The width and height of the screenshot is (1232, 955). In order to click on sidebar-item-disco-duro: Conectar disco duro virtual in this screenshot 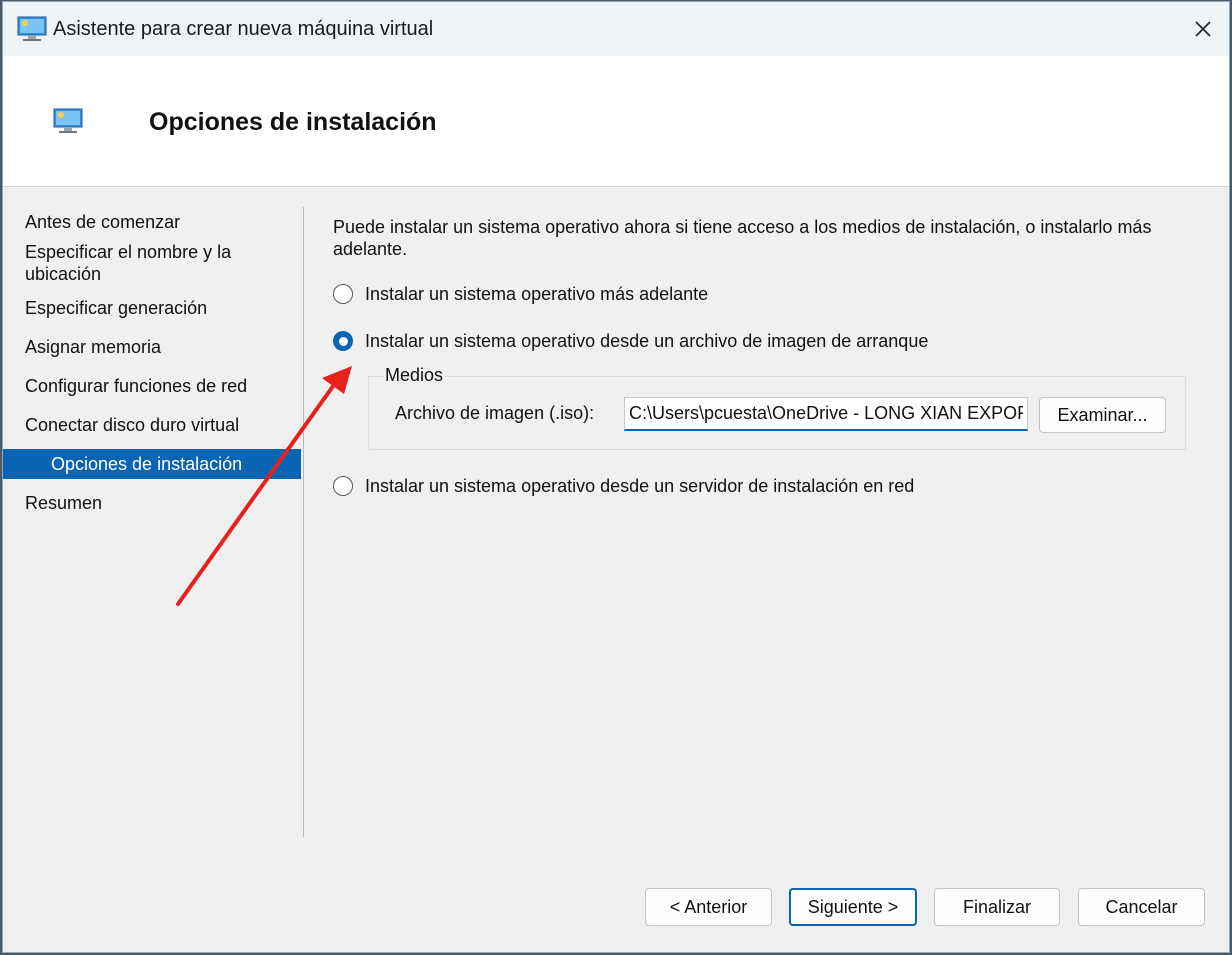, I will do `click(152, 425)`.